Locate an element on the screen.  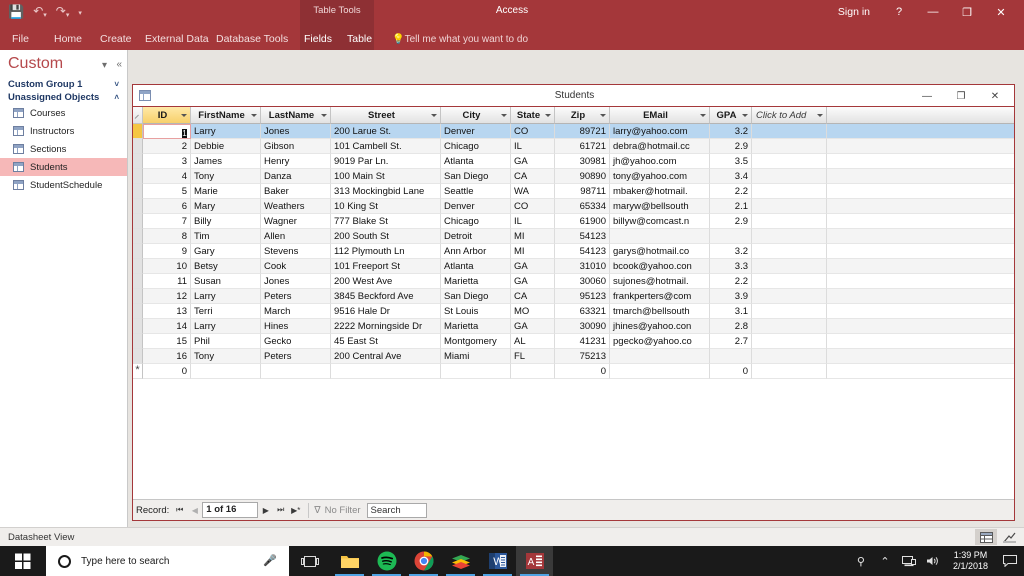
cell-zip: 61721 is located at coordinates (582, 146).